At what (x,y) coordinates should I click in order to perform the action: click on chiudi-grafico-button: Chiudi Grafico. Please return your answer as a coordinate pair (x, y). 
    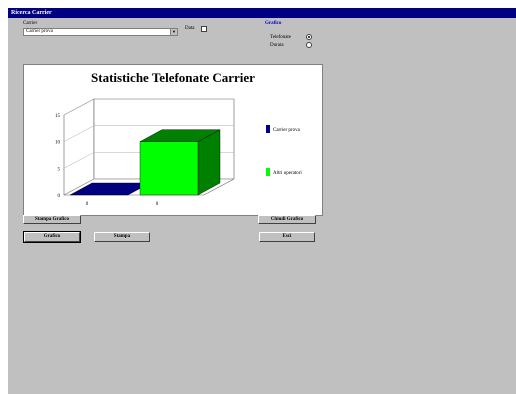
    Looking at the image, I should click on (287, 219).